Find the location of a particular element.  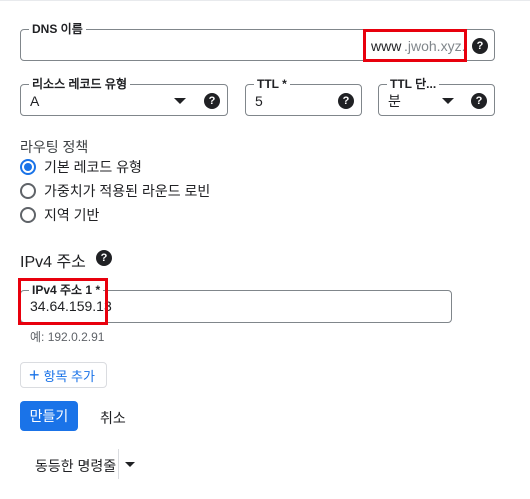

ttl-value: 5 is located at coordinates (259, 101).